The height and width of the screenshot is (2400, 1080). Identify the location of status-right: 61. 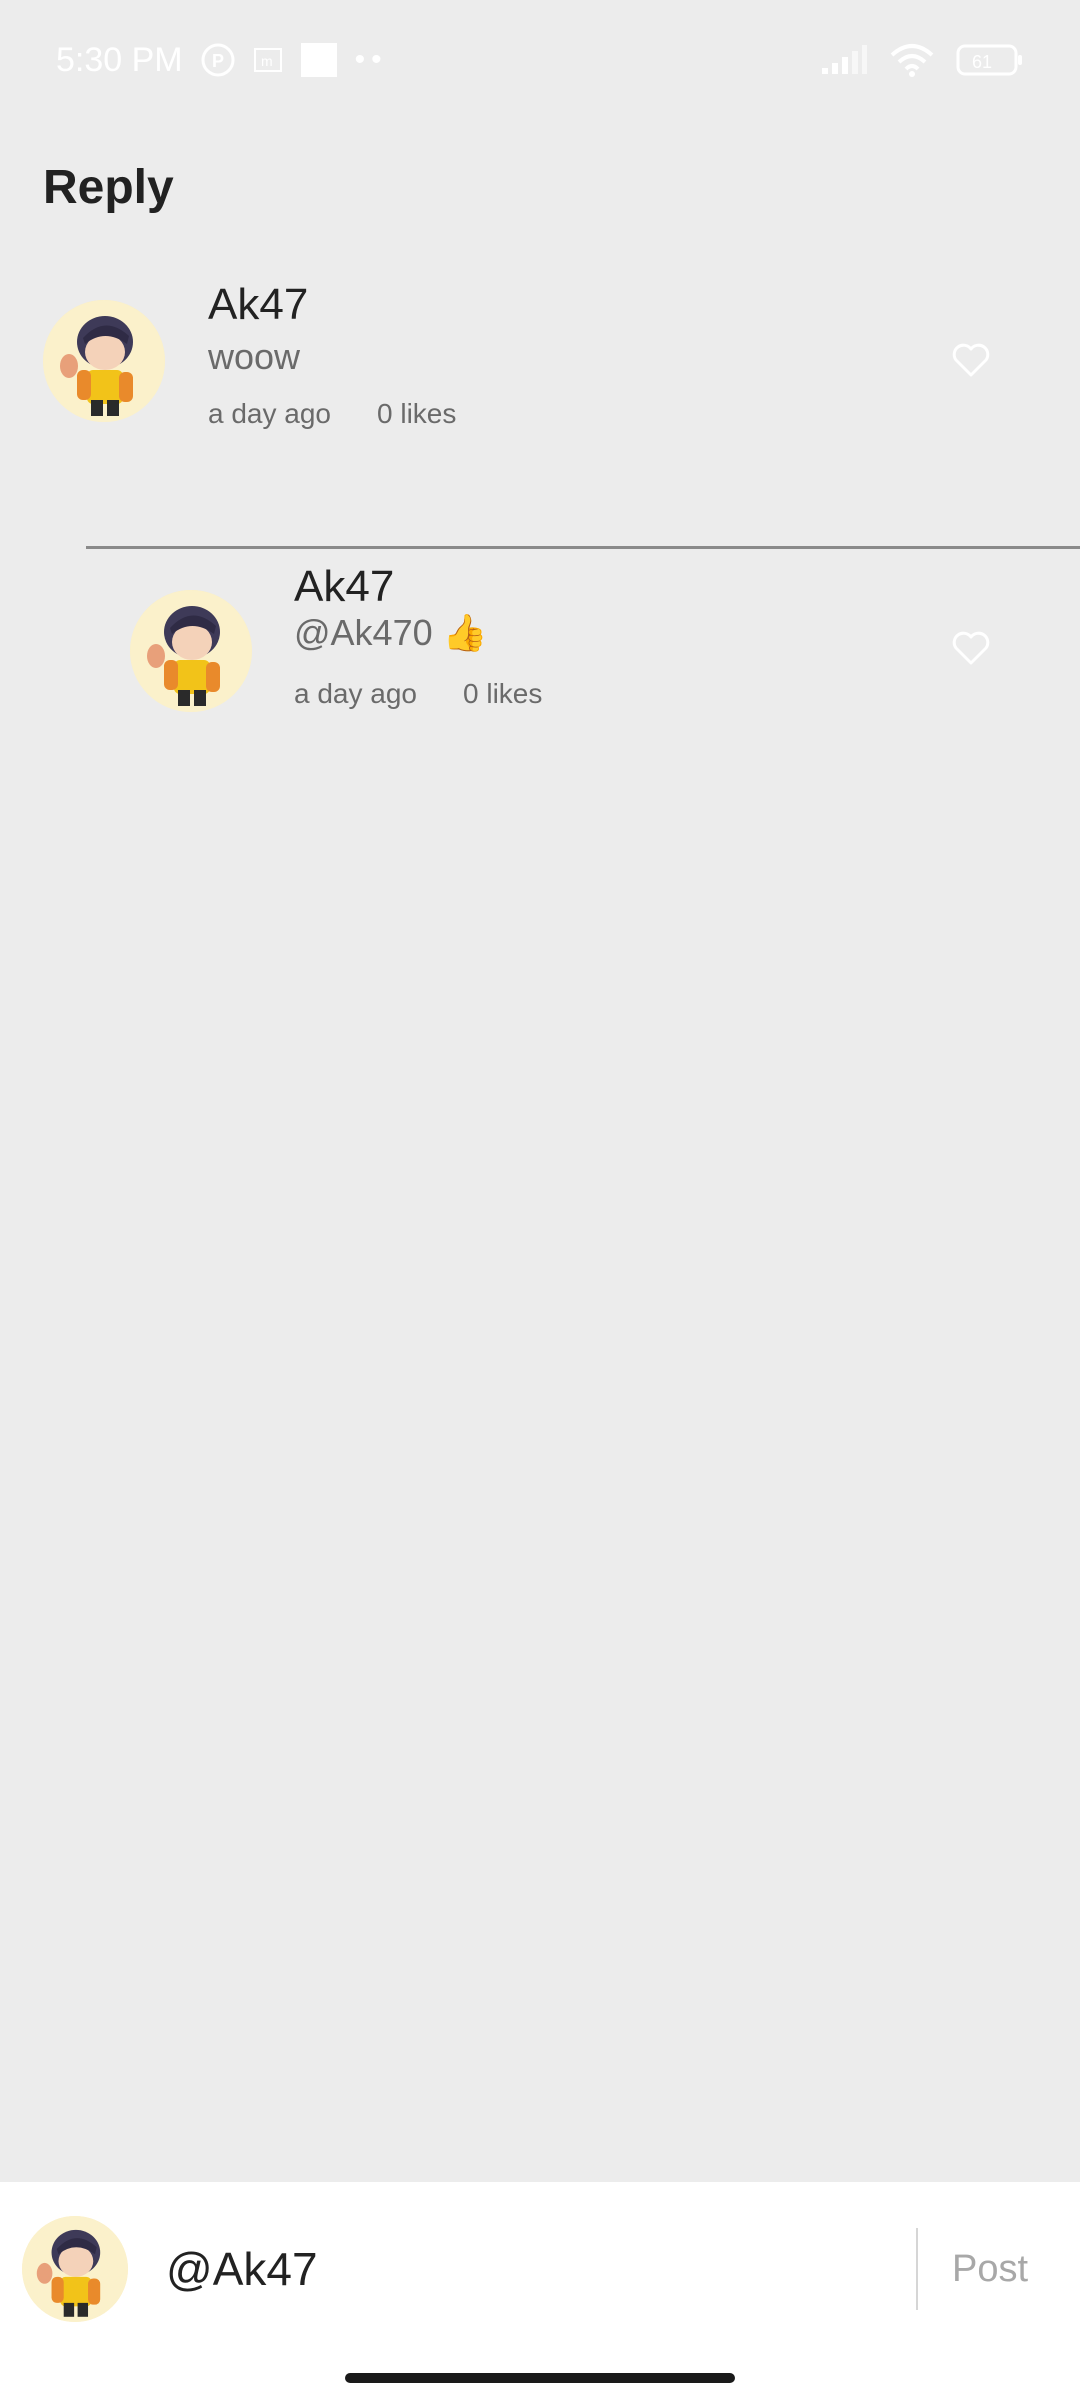
(922, 60).